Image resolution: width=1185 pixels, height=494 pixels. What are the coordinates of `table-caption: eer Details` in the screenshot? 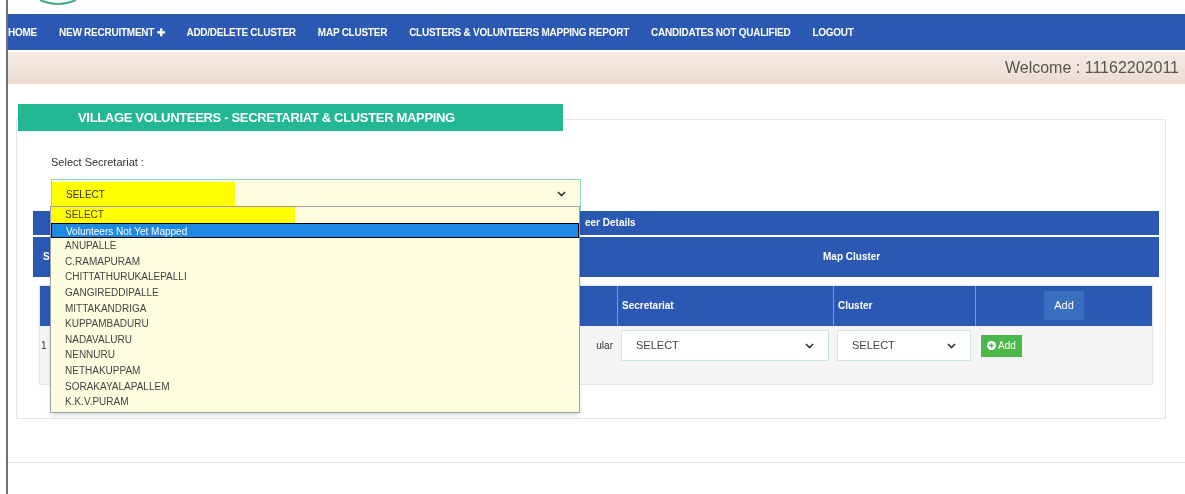 It's located at (610, 223).